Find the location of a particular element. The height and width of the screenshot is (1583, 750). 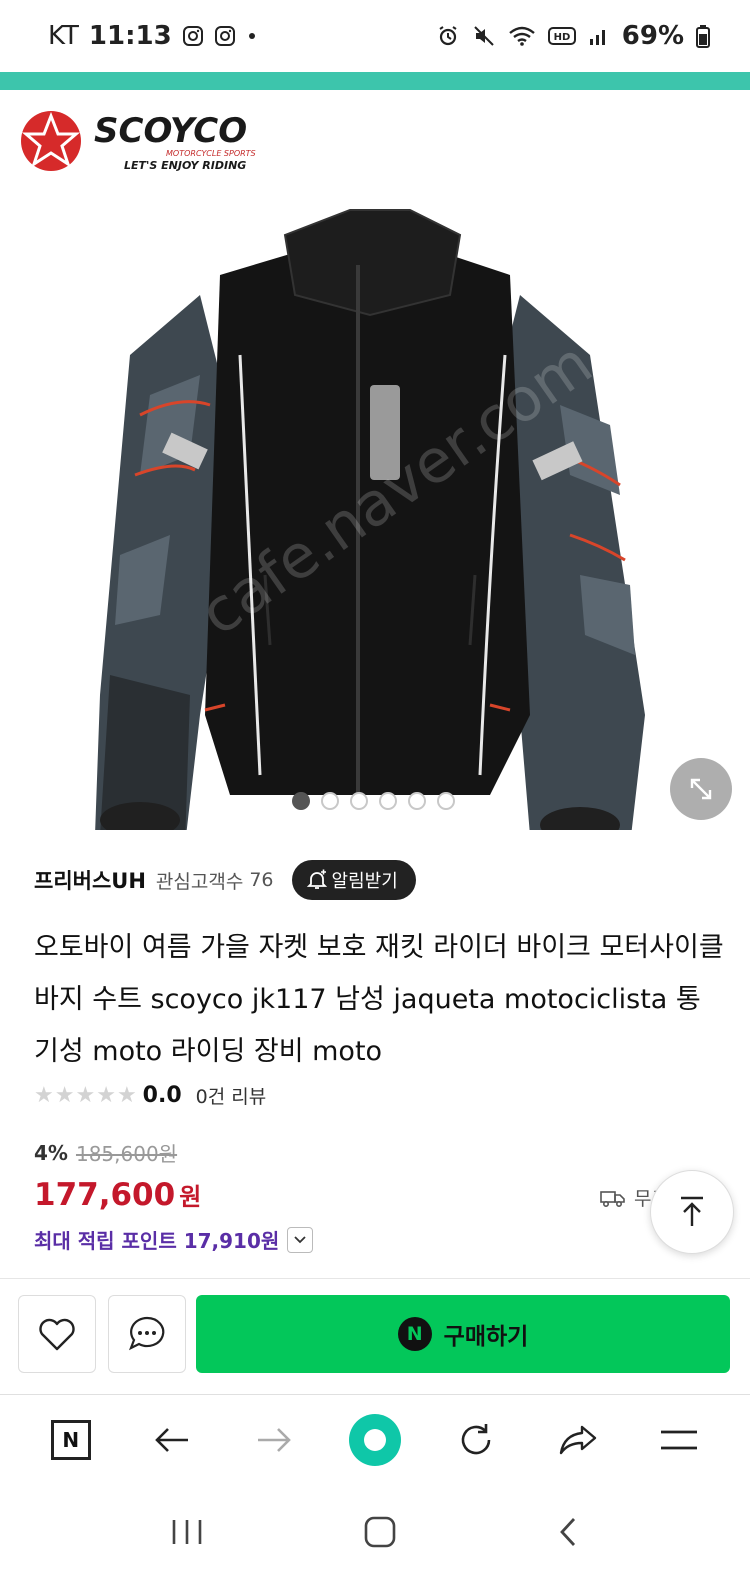

home-button is located at coordinates (380, 1534).